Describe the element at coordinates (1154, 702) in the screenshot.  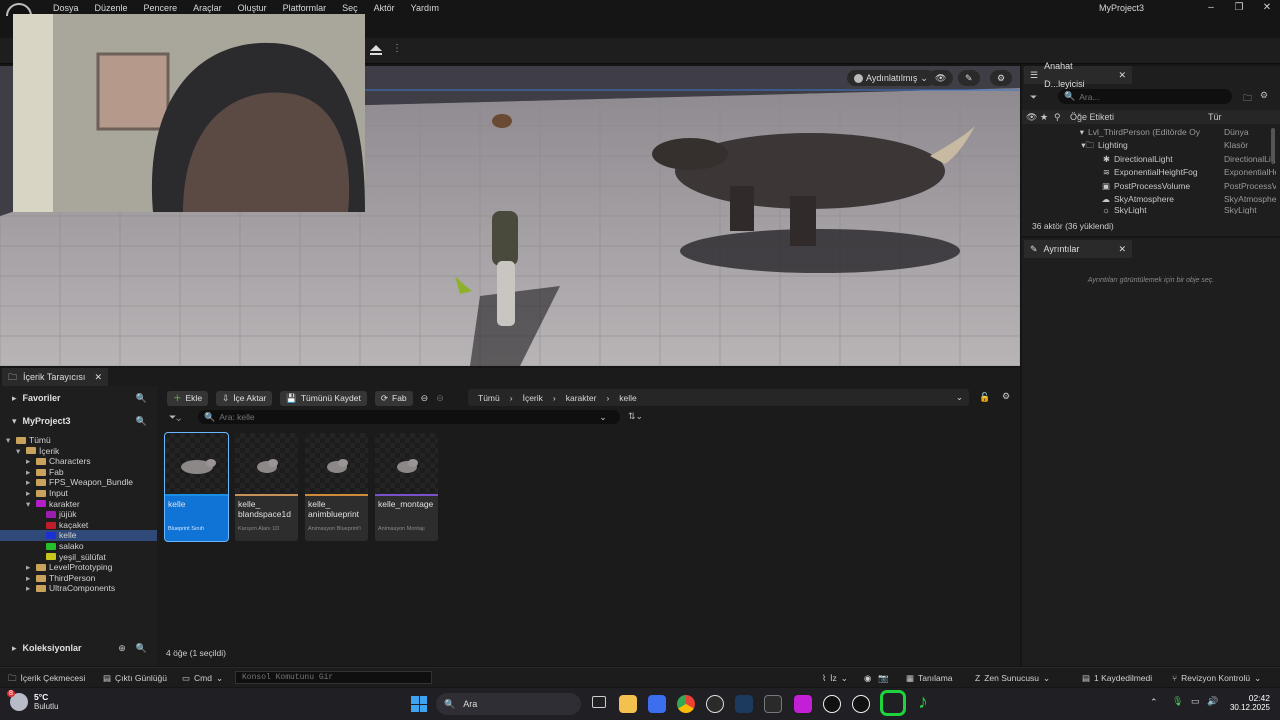
I see `tray-chevron-icon: ⌃` at that location.